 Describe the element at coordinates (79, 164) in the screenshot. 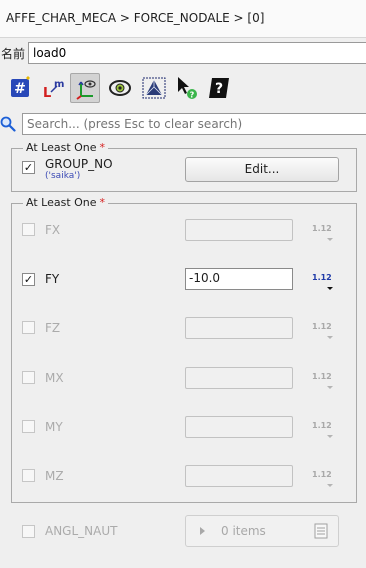

I see `group-no-label: GROUP_NO` at that location.